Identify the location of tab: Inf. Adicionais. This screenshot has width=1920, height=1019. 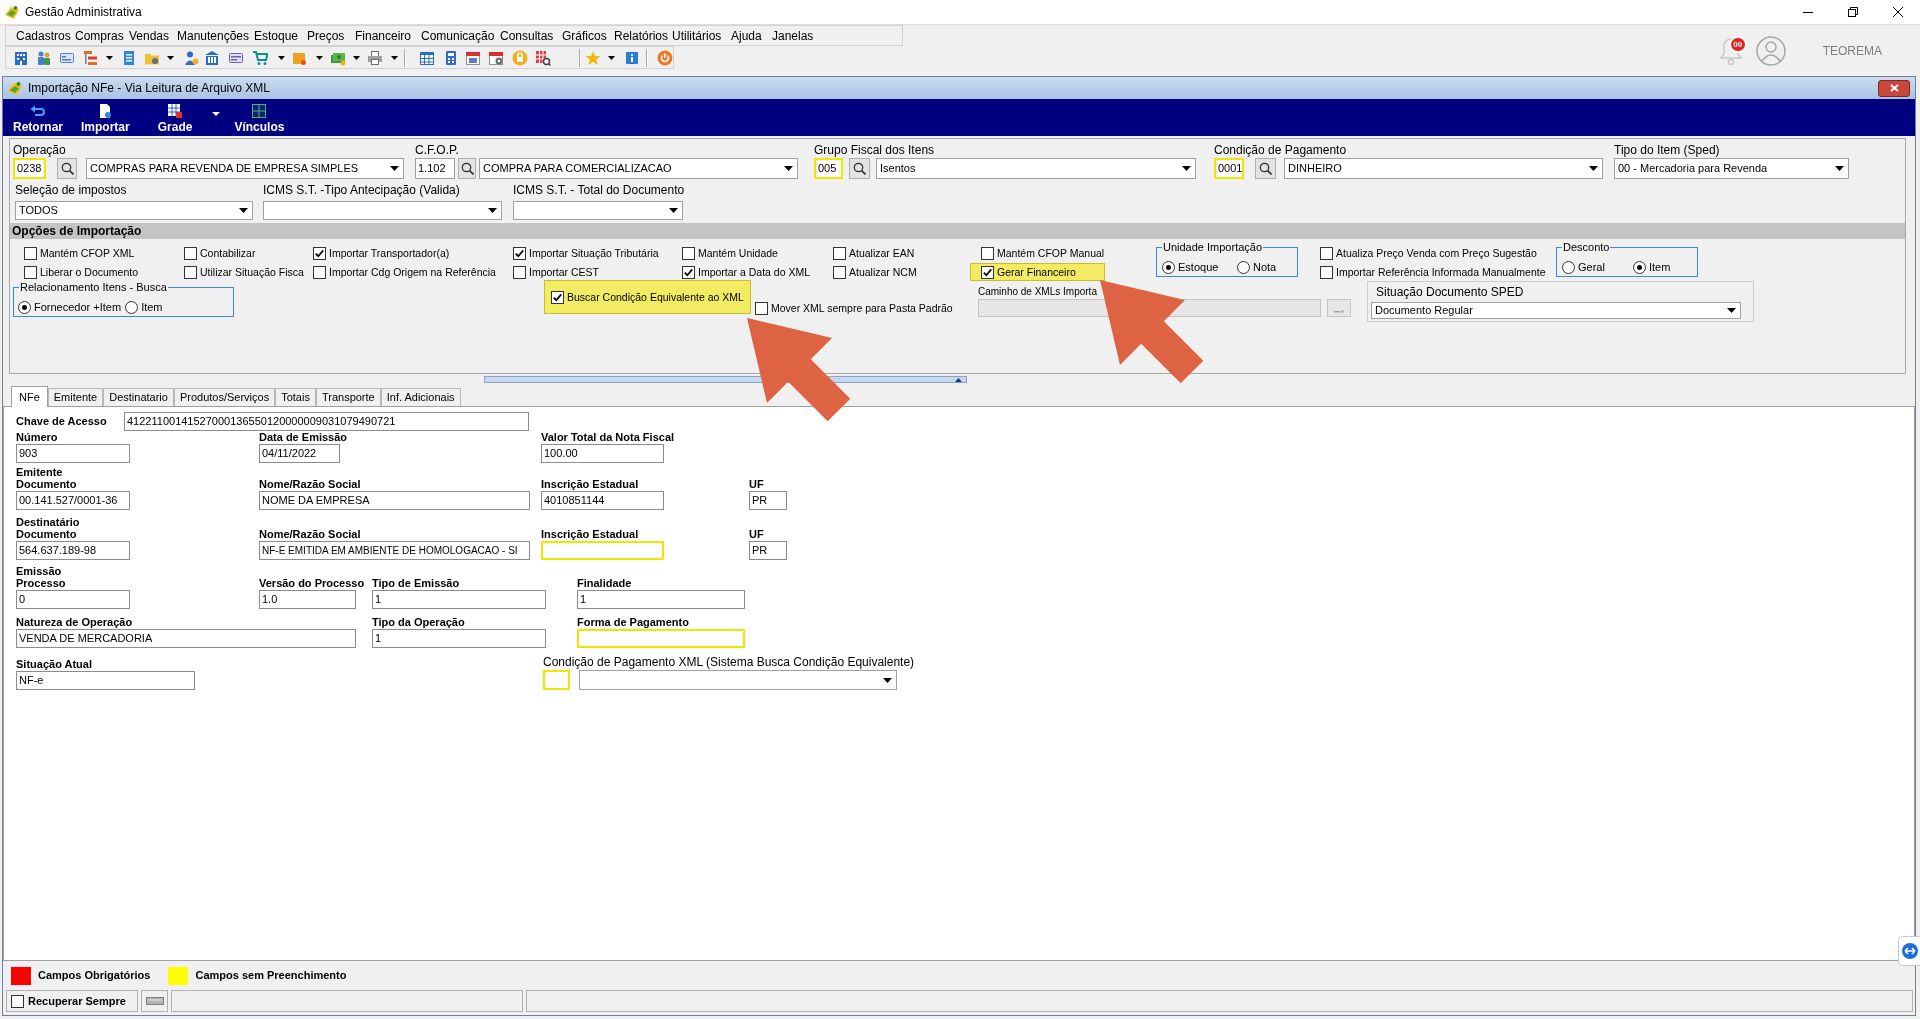
(420, 397).